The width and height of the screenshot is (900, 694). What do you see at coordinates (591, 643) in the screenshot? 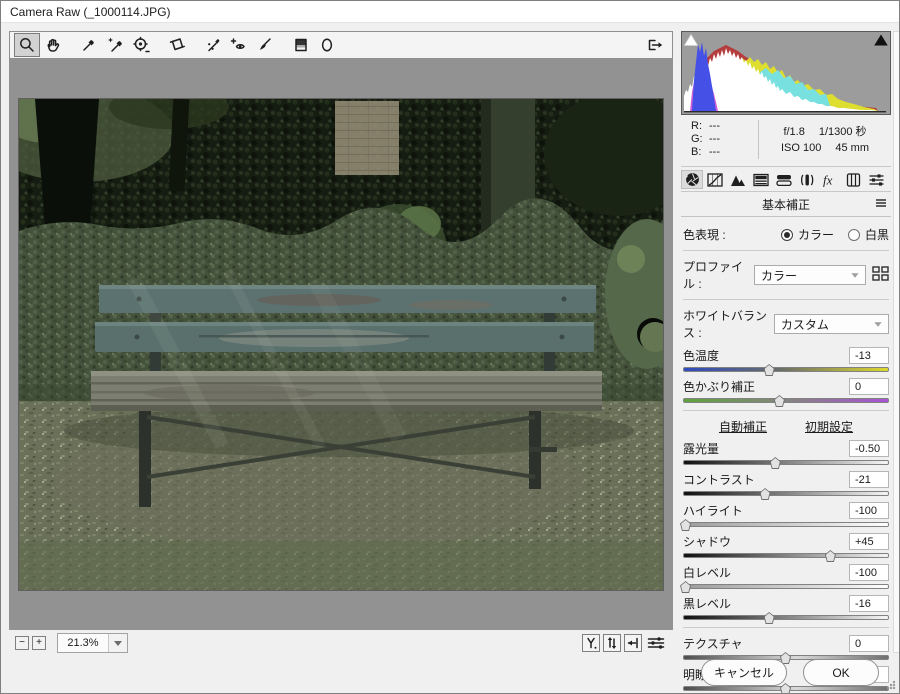
I see `before-after-view-button` at bounding box center [591, 643].